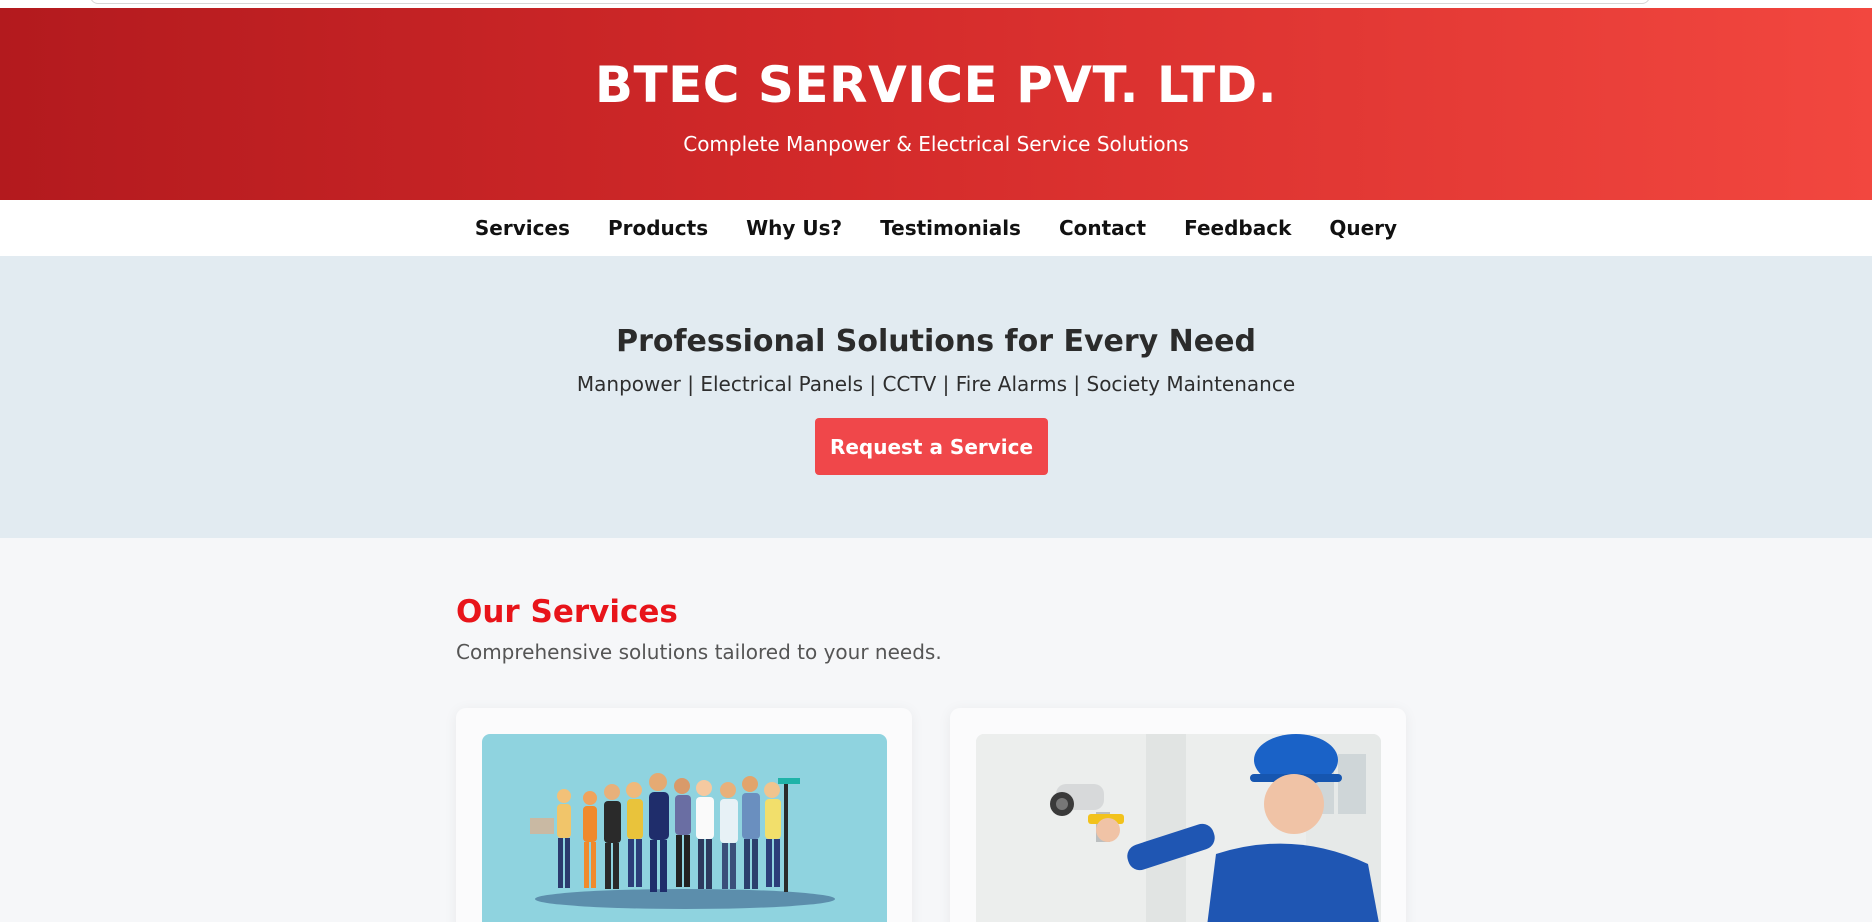  I want to click on workforce-group-illustration, so click(684, 828).